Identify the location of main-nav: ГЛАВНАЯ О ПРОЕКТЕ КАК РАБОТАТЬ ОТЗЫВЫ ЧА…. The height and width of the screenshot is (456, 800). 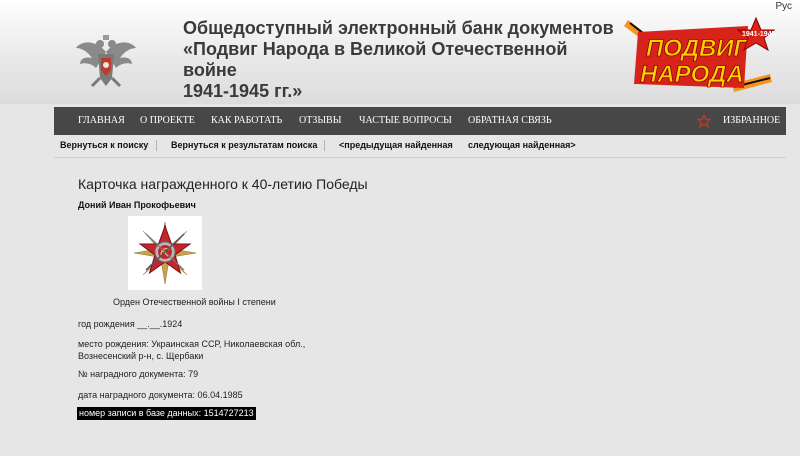
(420, 121).